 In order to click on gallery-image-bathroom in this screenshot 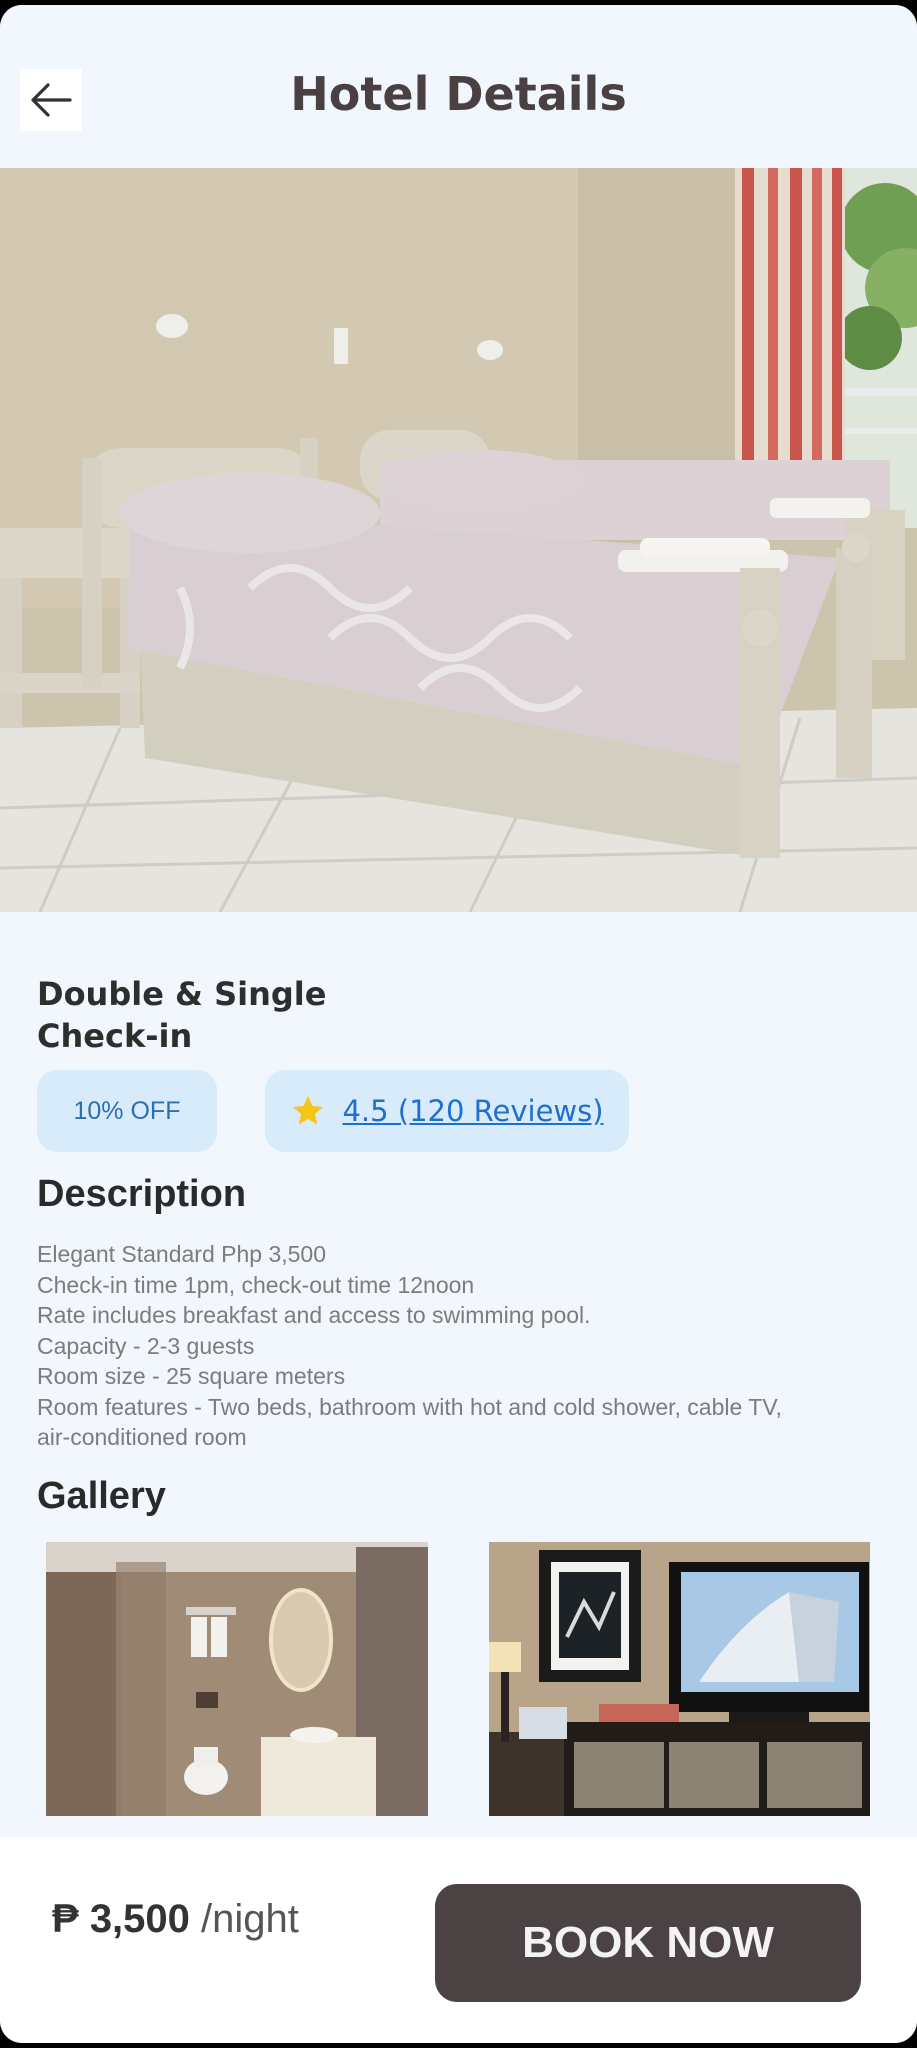, I will do `click(237, 1679)`.